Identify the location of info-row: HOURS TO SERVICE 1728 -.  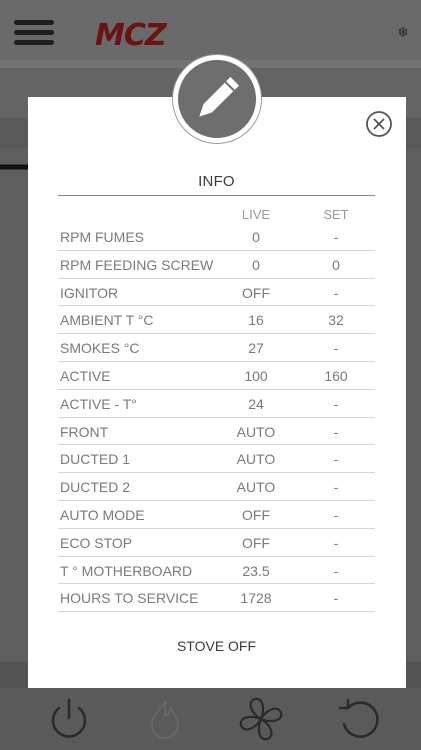
(216, 598).